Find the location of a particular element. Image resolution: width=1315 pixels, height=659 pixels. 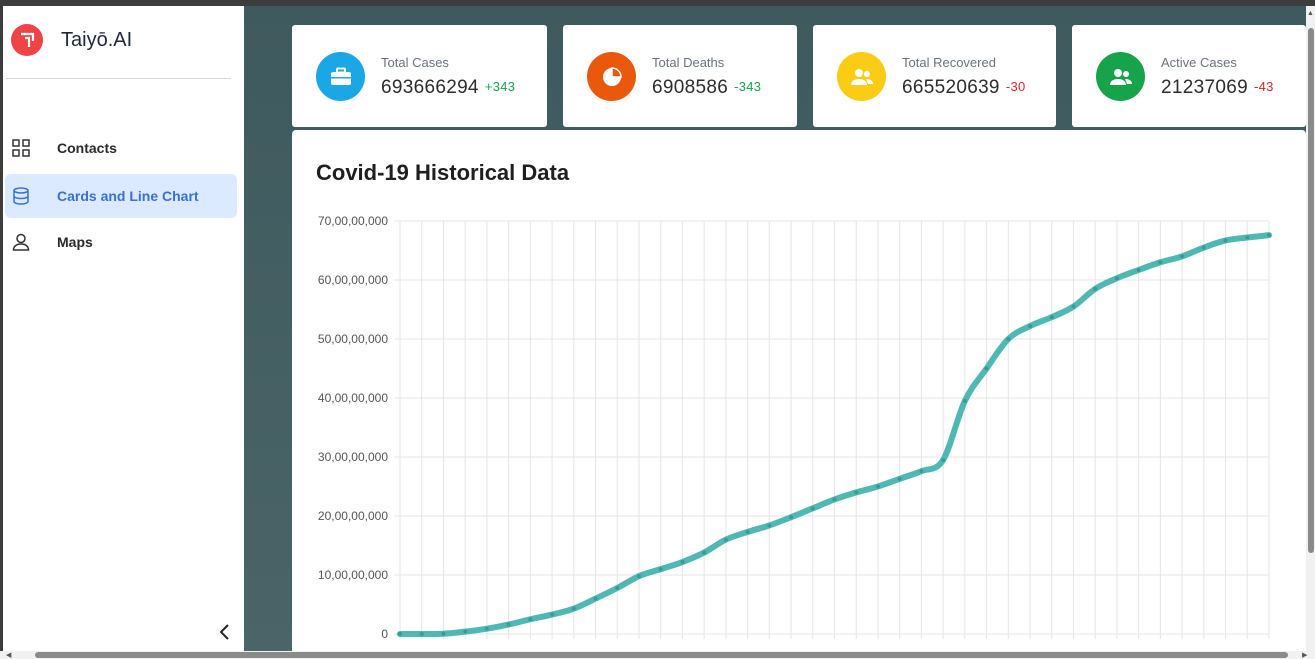

y-tick-label: 30,00,00,000 is located at coordinates (353, 457).